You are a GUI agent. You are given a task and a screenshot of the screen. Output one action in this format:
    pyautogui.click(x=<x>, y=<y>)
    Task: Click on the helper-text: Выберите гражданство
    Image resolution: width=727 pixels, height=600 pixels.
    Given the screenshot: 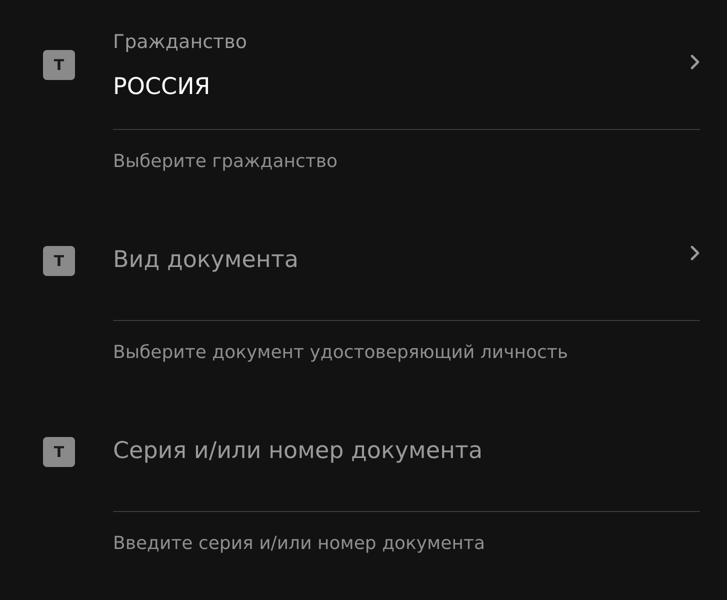 What is the action you would take?
    pyautogui.click(x=225, y=161)
    